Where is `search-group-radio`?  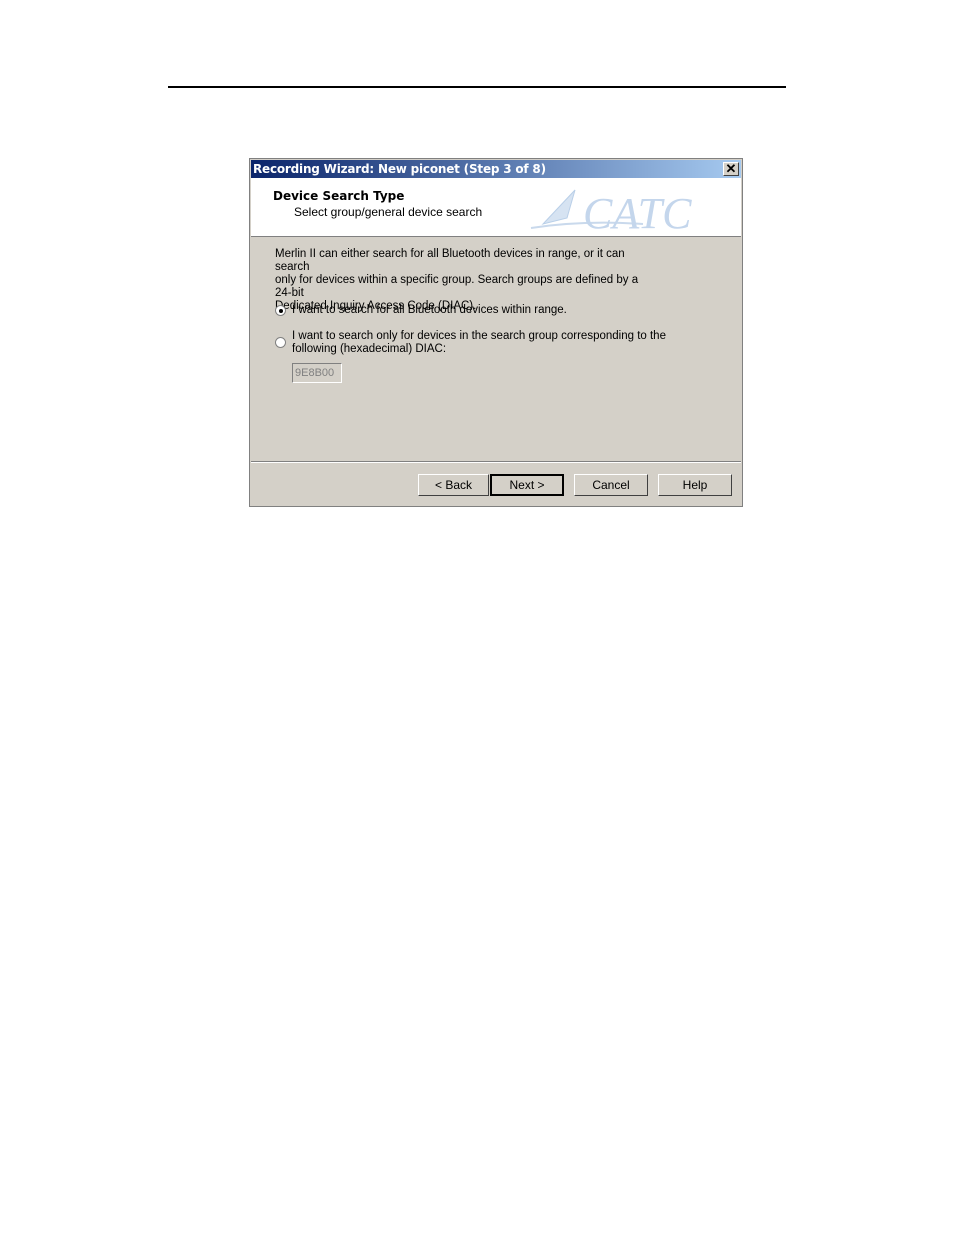
search-group-radio is located at coordinates (280, 342).